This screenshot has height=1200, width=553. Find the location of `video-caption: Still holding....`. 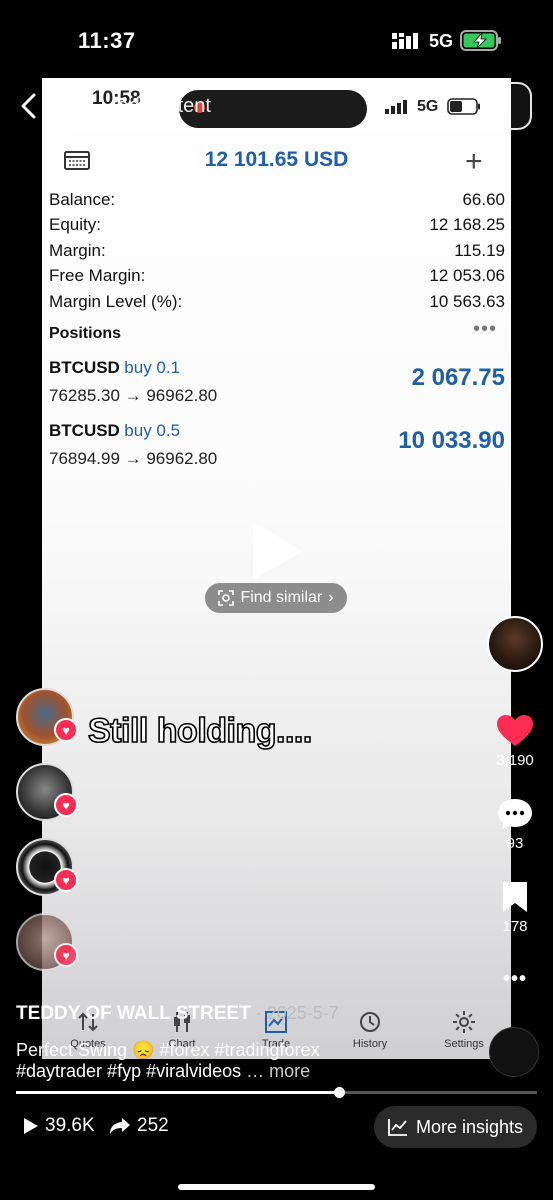

video-caption: Still holding.... is located at coordinates (200, 731).